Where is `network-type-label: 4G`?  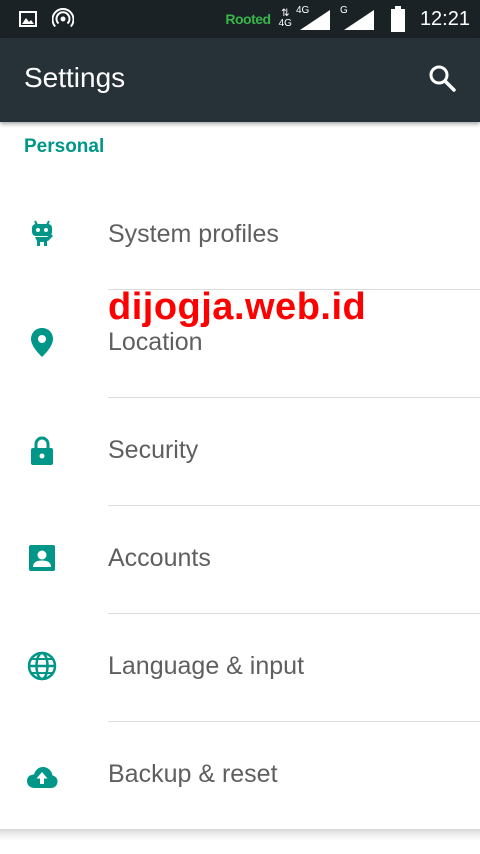 network-type-label: 4G is located at coordinates (285, 23).